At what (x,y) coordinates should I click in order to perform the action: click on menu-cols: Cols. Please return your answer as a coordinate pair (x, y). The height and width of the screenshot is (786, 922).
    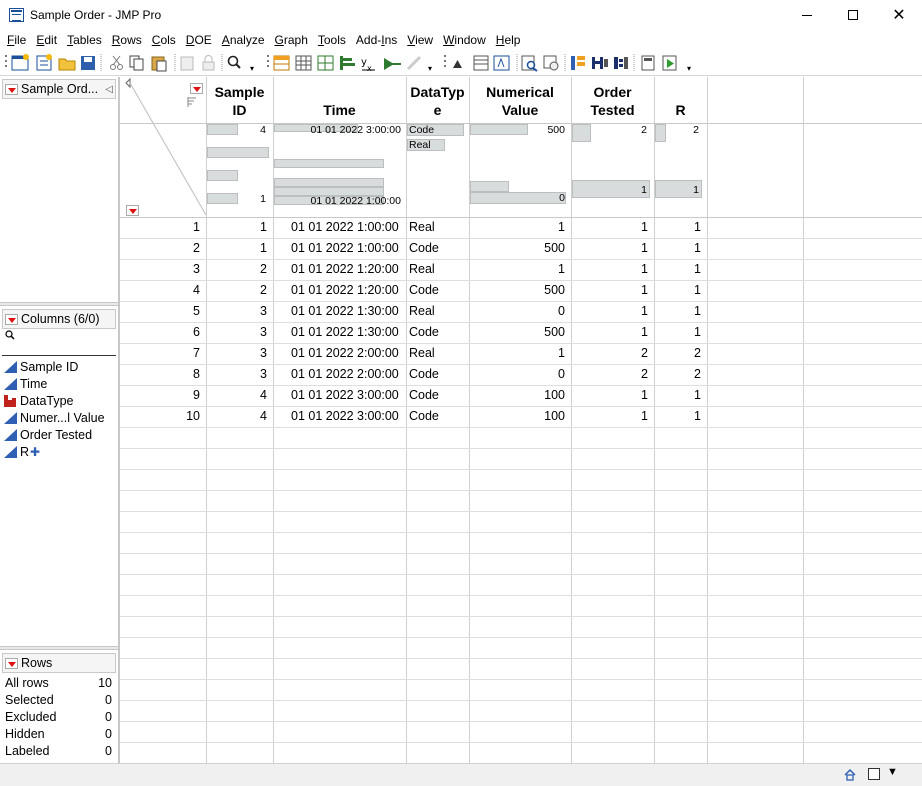
    Looking at the image, I should click on (164, 40).